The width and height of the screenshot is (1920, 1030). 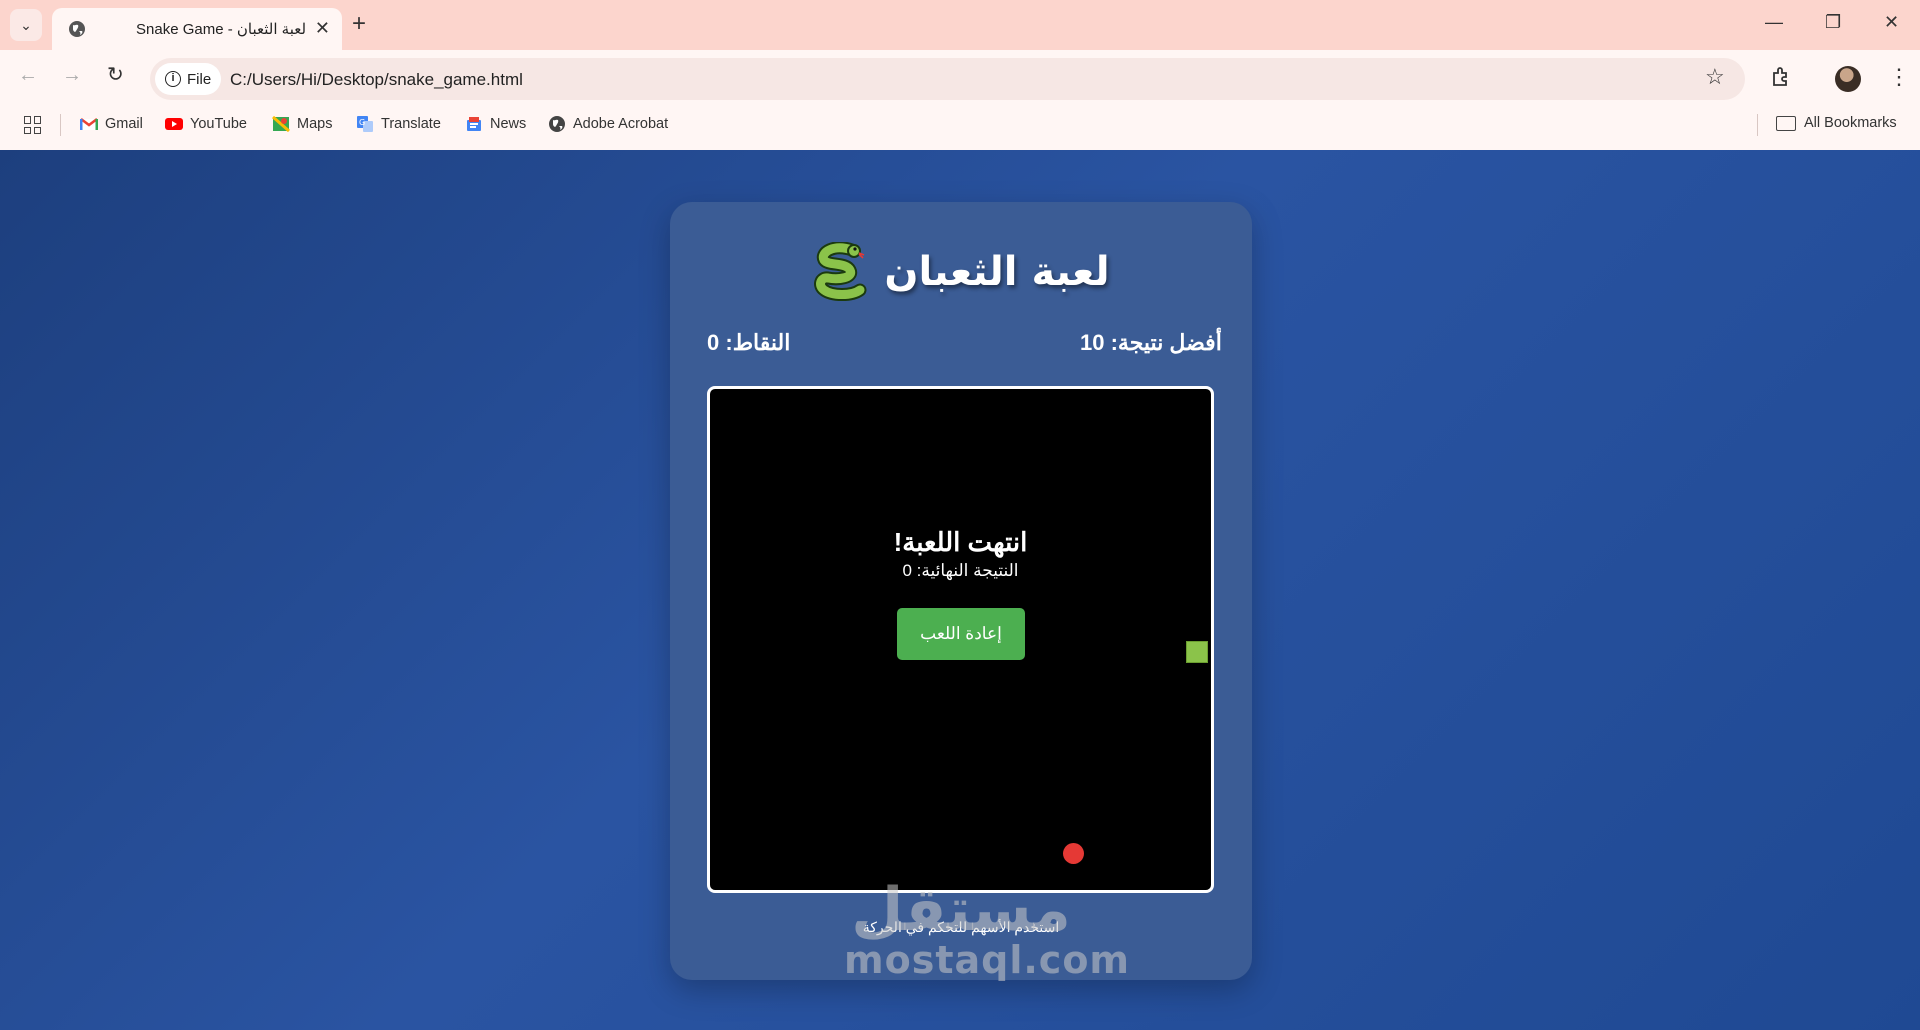 I want to click on current-score: النقاط: 0, so click(x=749, y=342).